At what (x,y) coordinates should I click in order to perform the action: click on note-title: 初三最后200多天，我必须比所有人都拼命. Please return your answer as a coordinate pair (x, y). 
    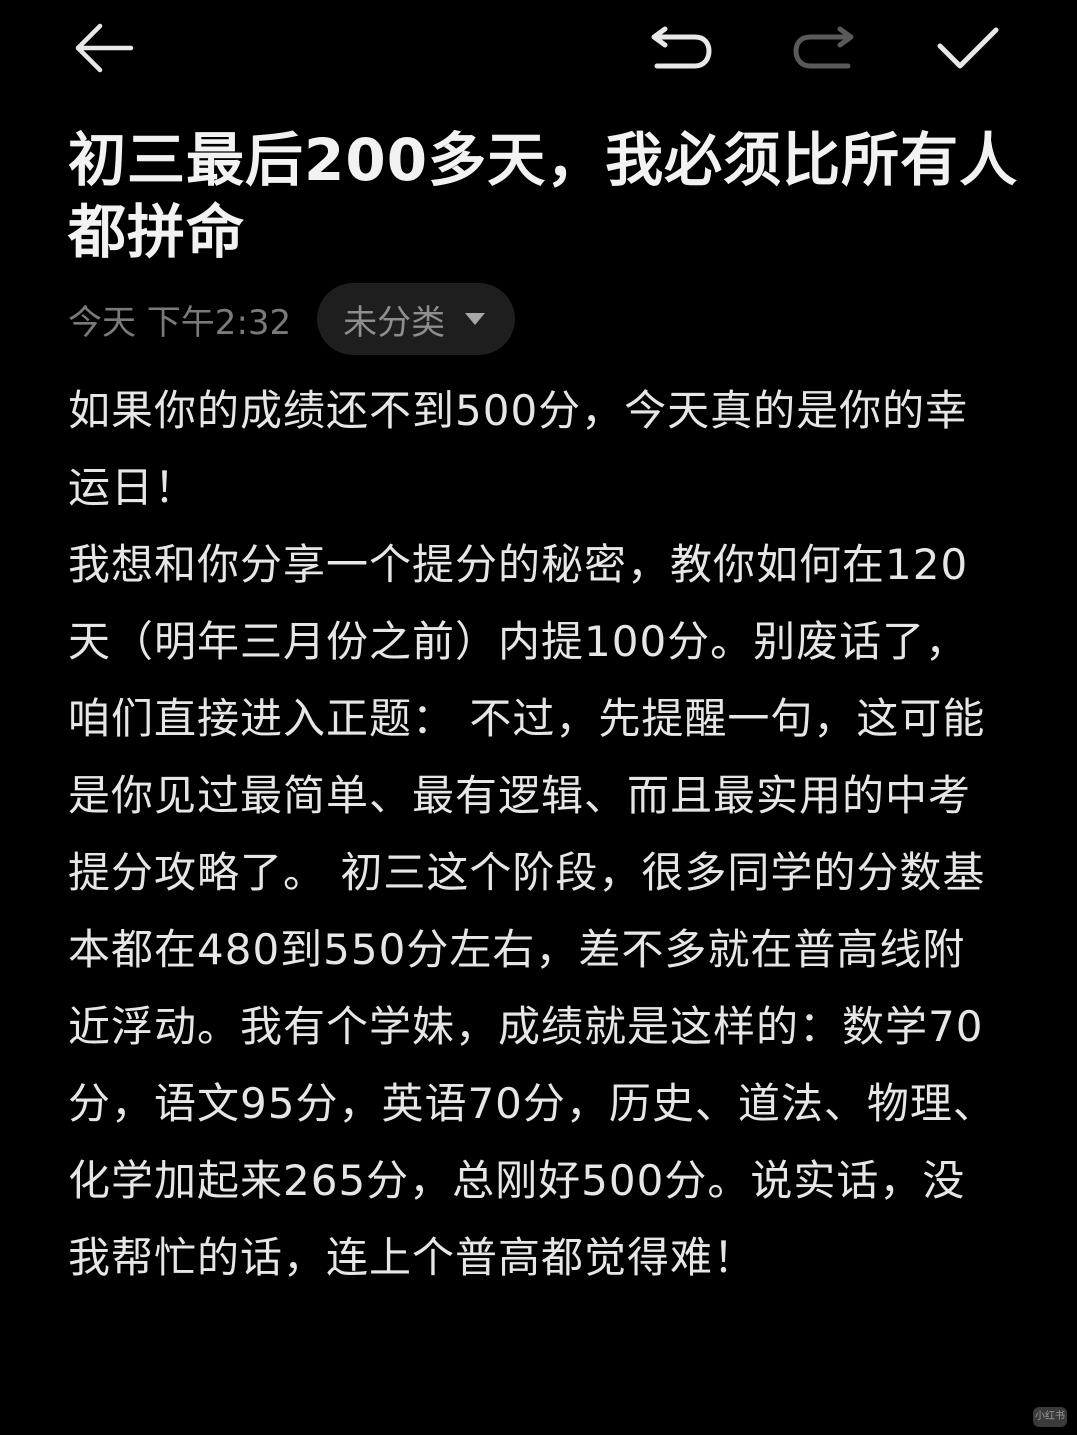
    Looking at the image, I should click on (548, 196).